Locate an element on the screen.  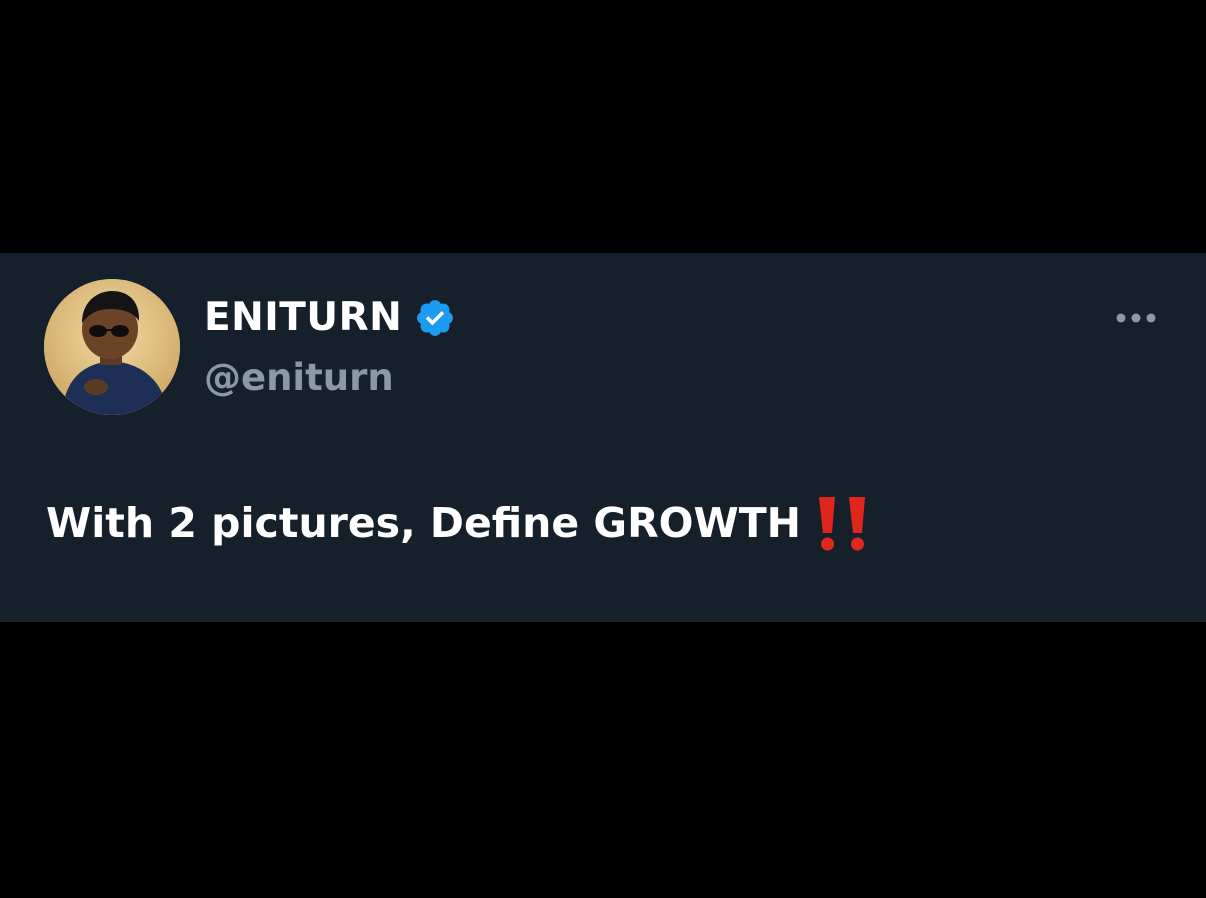
more-options-button is located at coordinates (1136, 318).